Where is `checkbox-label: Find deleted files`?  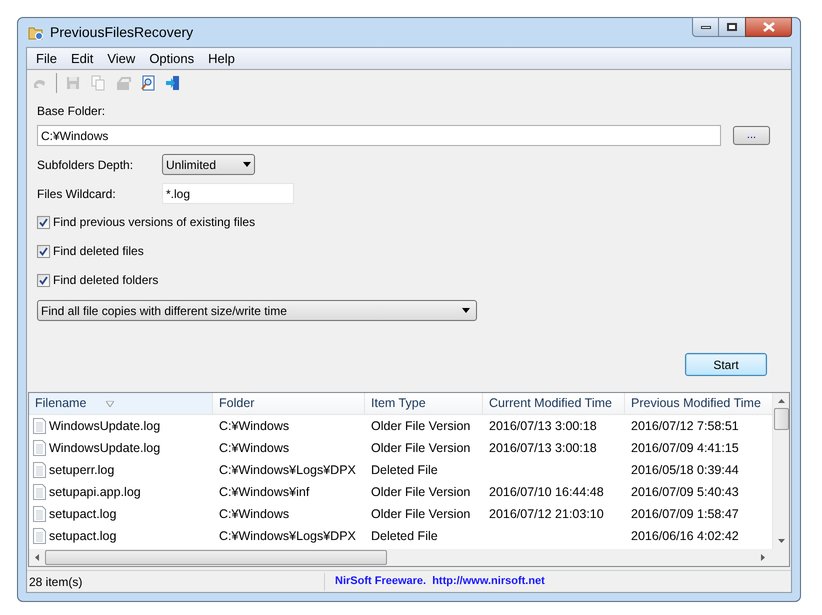 checkbox-label: Find deleted files is located at coordinates (98, 251).